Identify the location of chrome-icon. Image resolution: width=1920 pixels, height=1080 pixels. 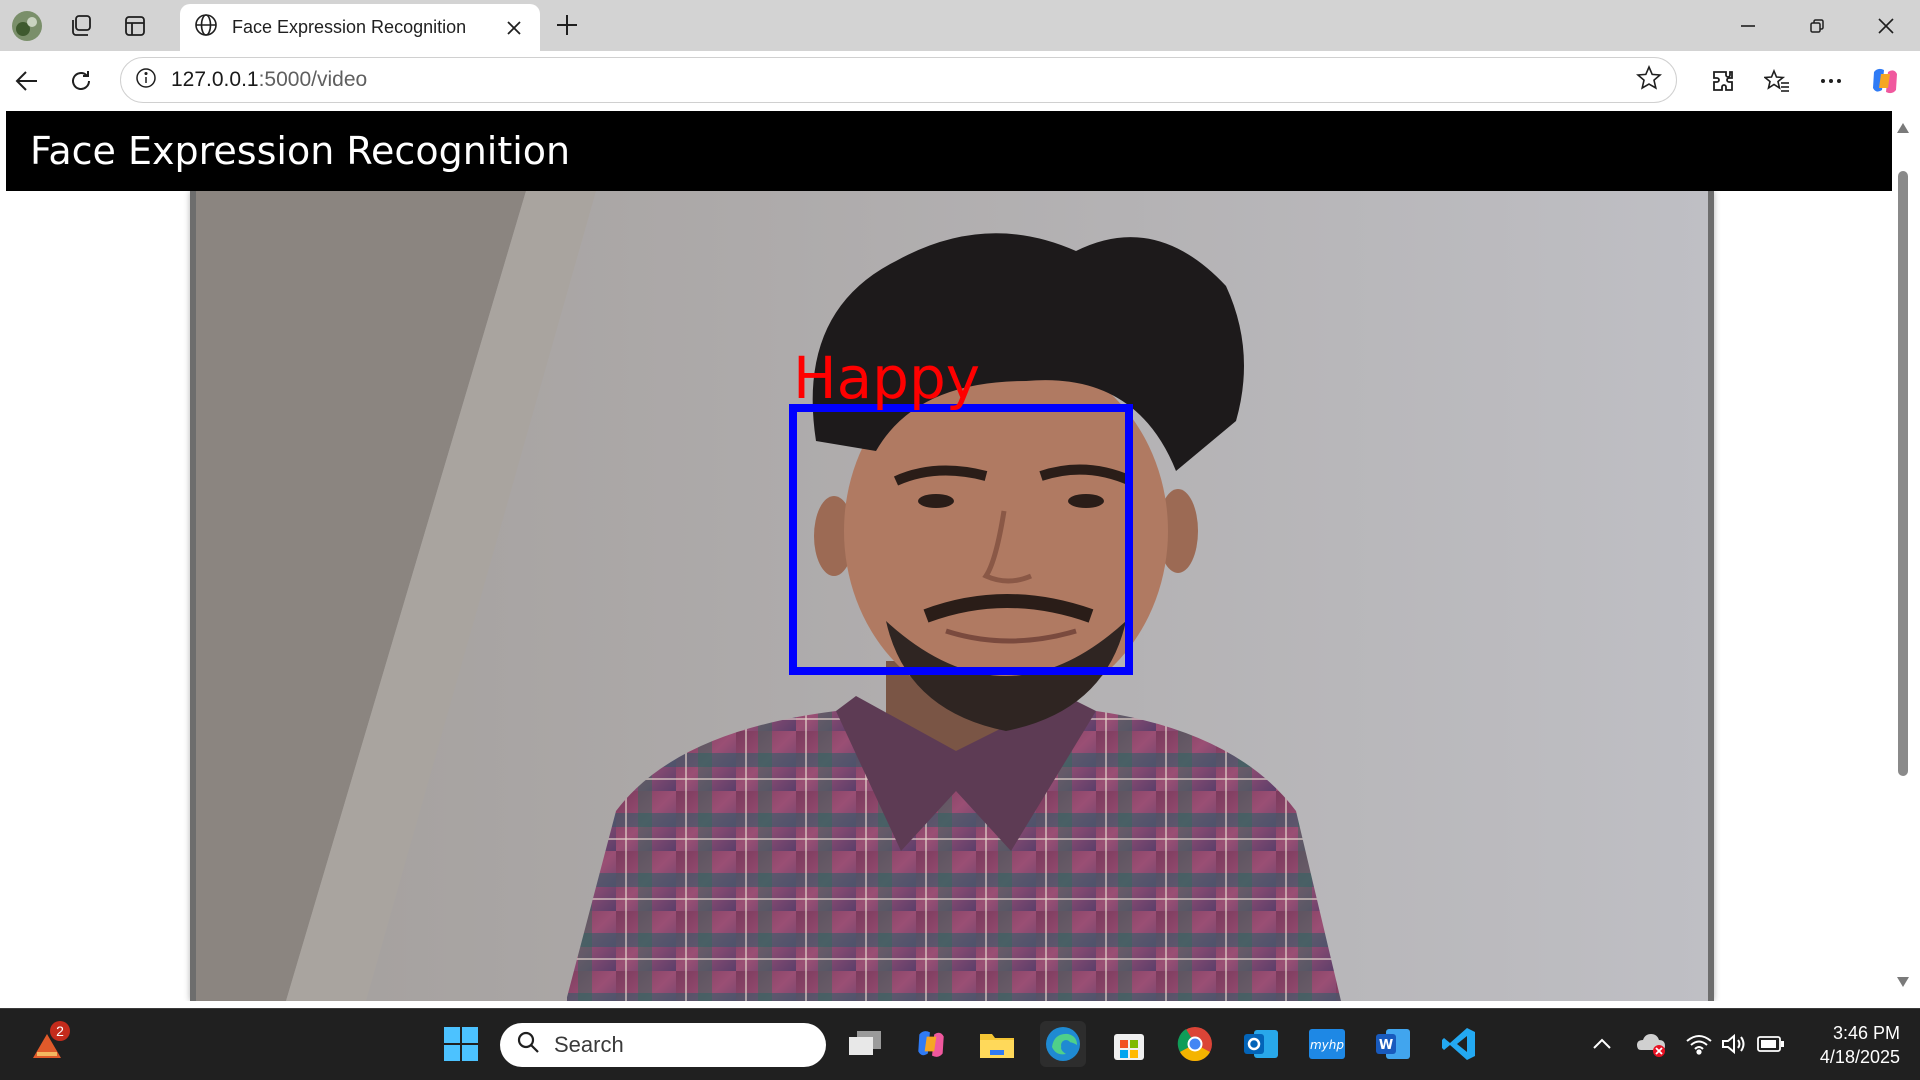
(1195, 1044).